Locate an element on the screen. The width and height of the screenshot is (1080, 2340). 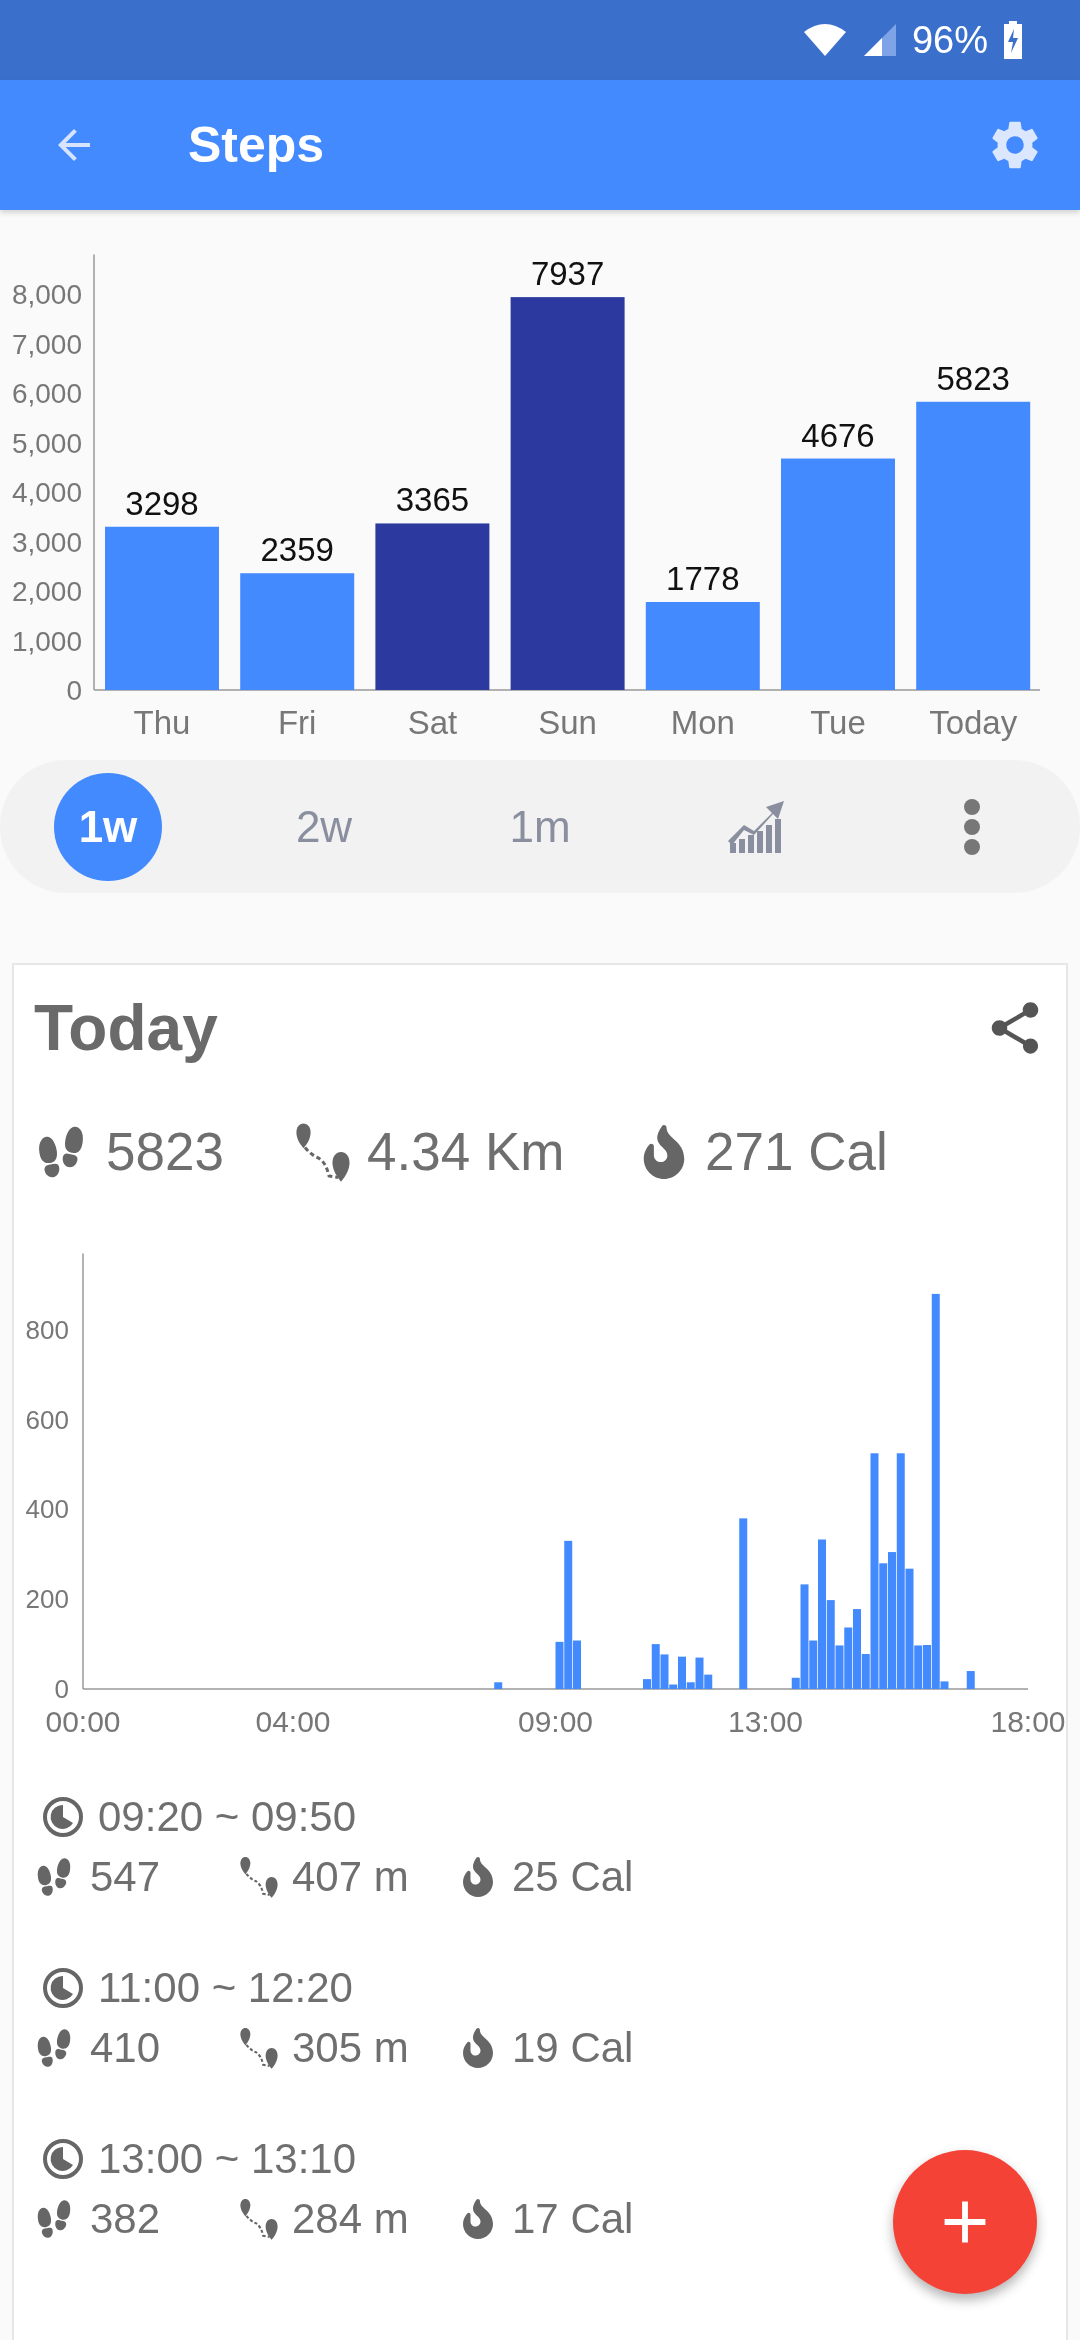
axis-label: 5,000 is located at coordinates (46, 443).